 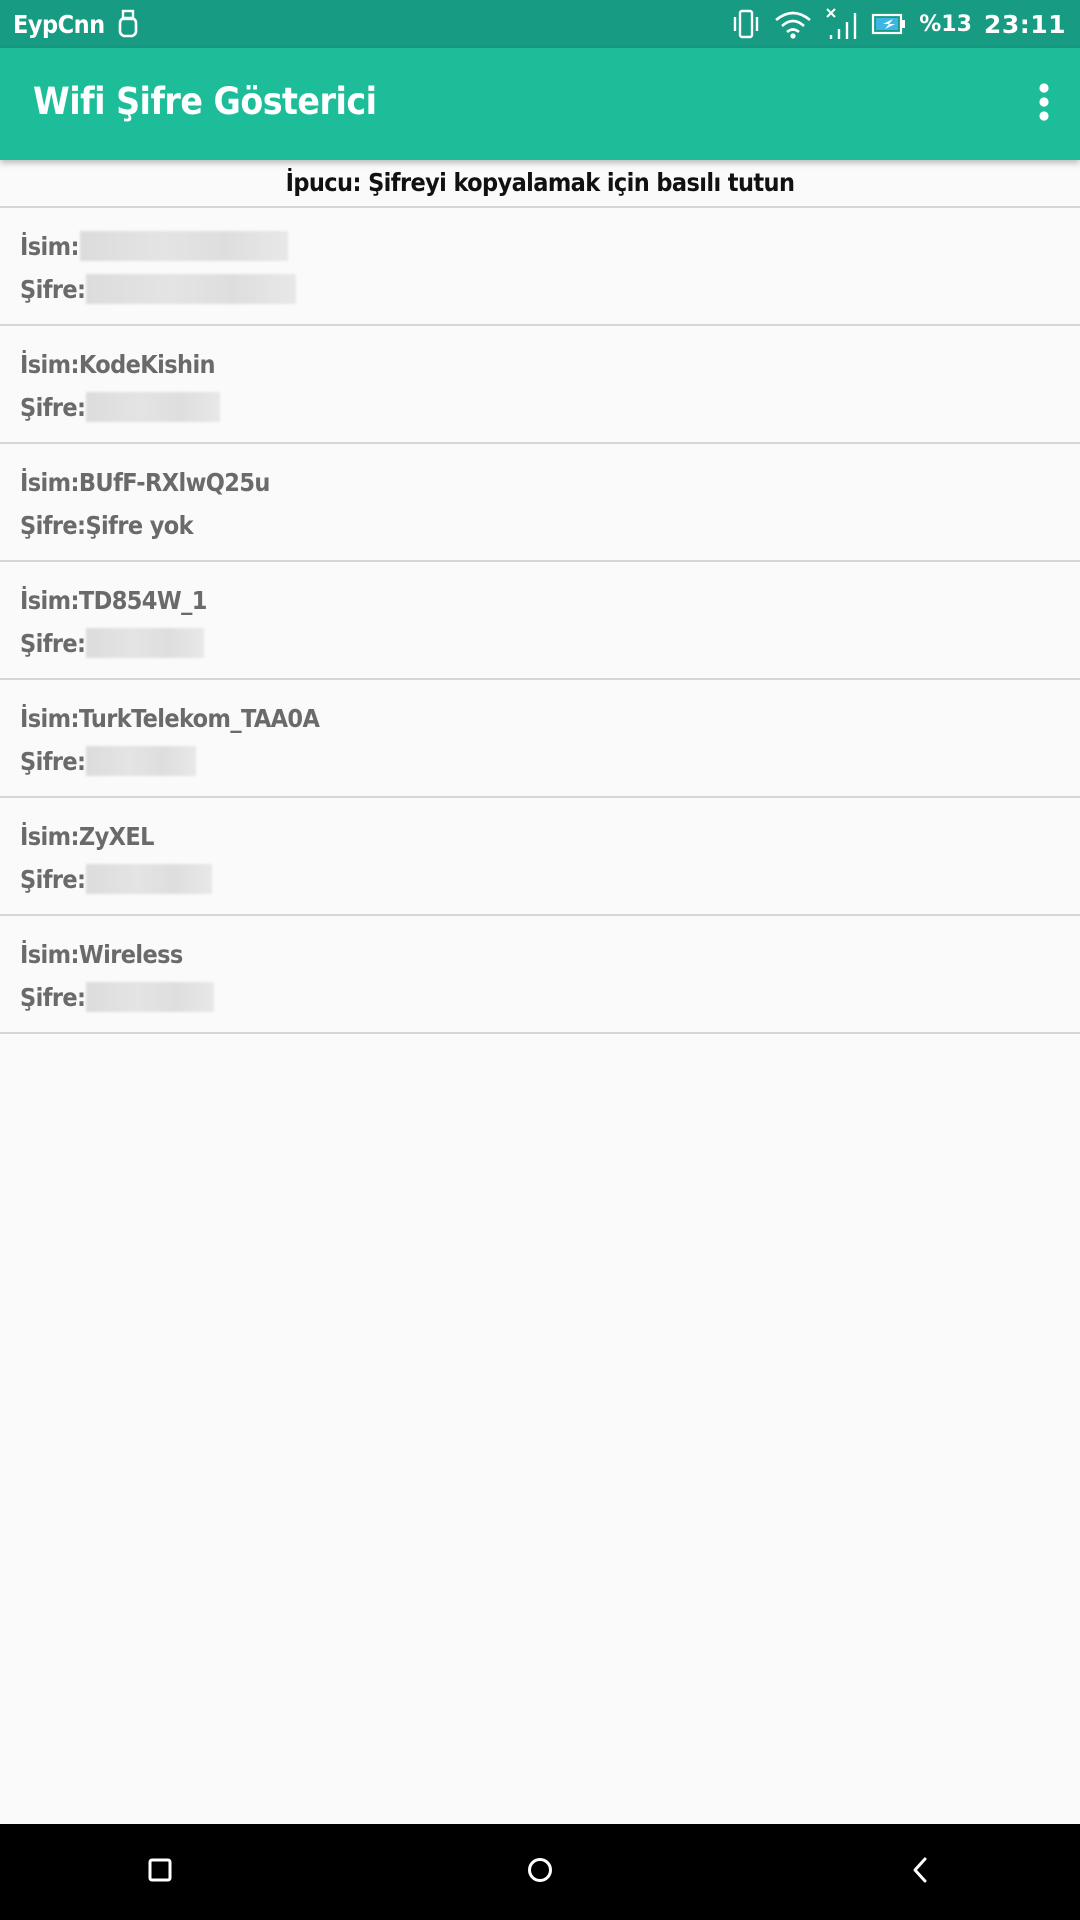 What do you see at coordinates (199, 718) in the screenshot?
I see `network-name: TurkTelekom_TAA0A` at bounding box center [199, 718].